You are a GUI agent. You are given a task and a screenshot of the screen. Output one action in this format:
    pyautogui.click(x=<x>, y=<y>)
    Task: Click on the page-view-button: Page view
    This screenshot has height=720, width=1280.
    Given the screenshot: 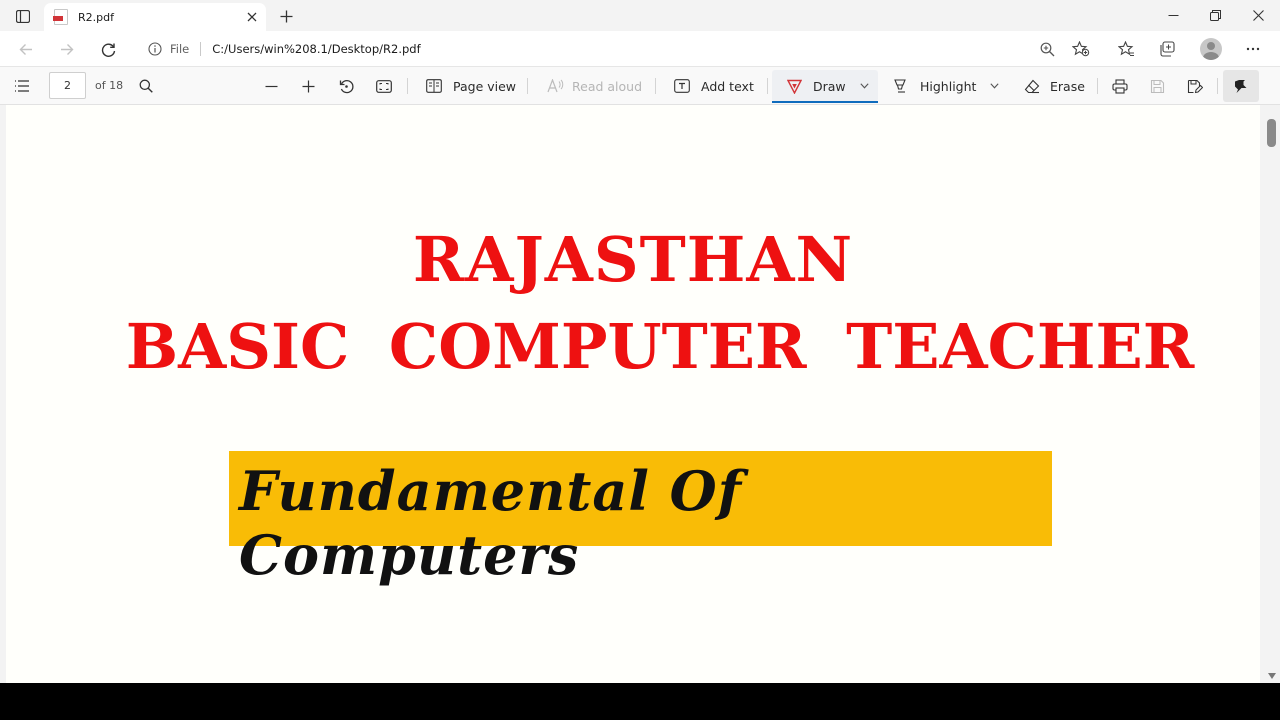 What is the action you would take?
    pyautogui.click(x=471, y=86)
    